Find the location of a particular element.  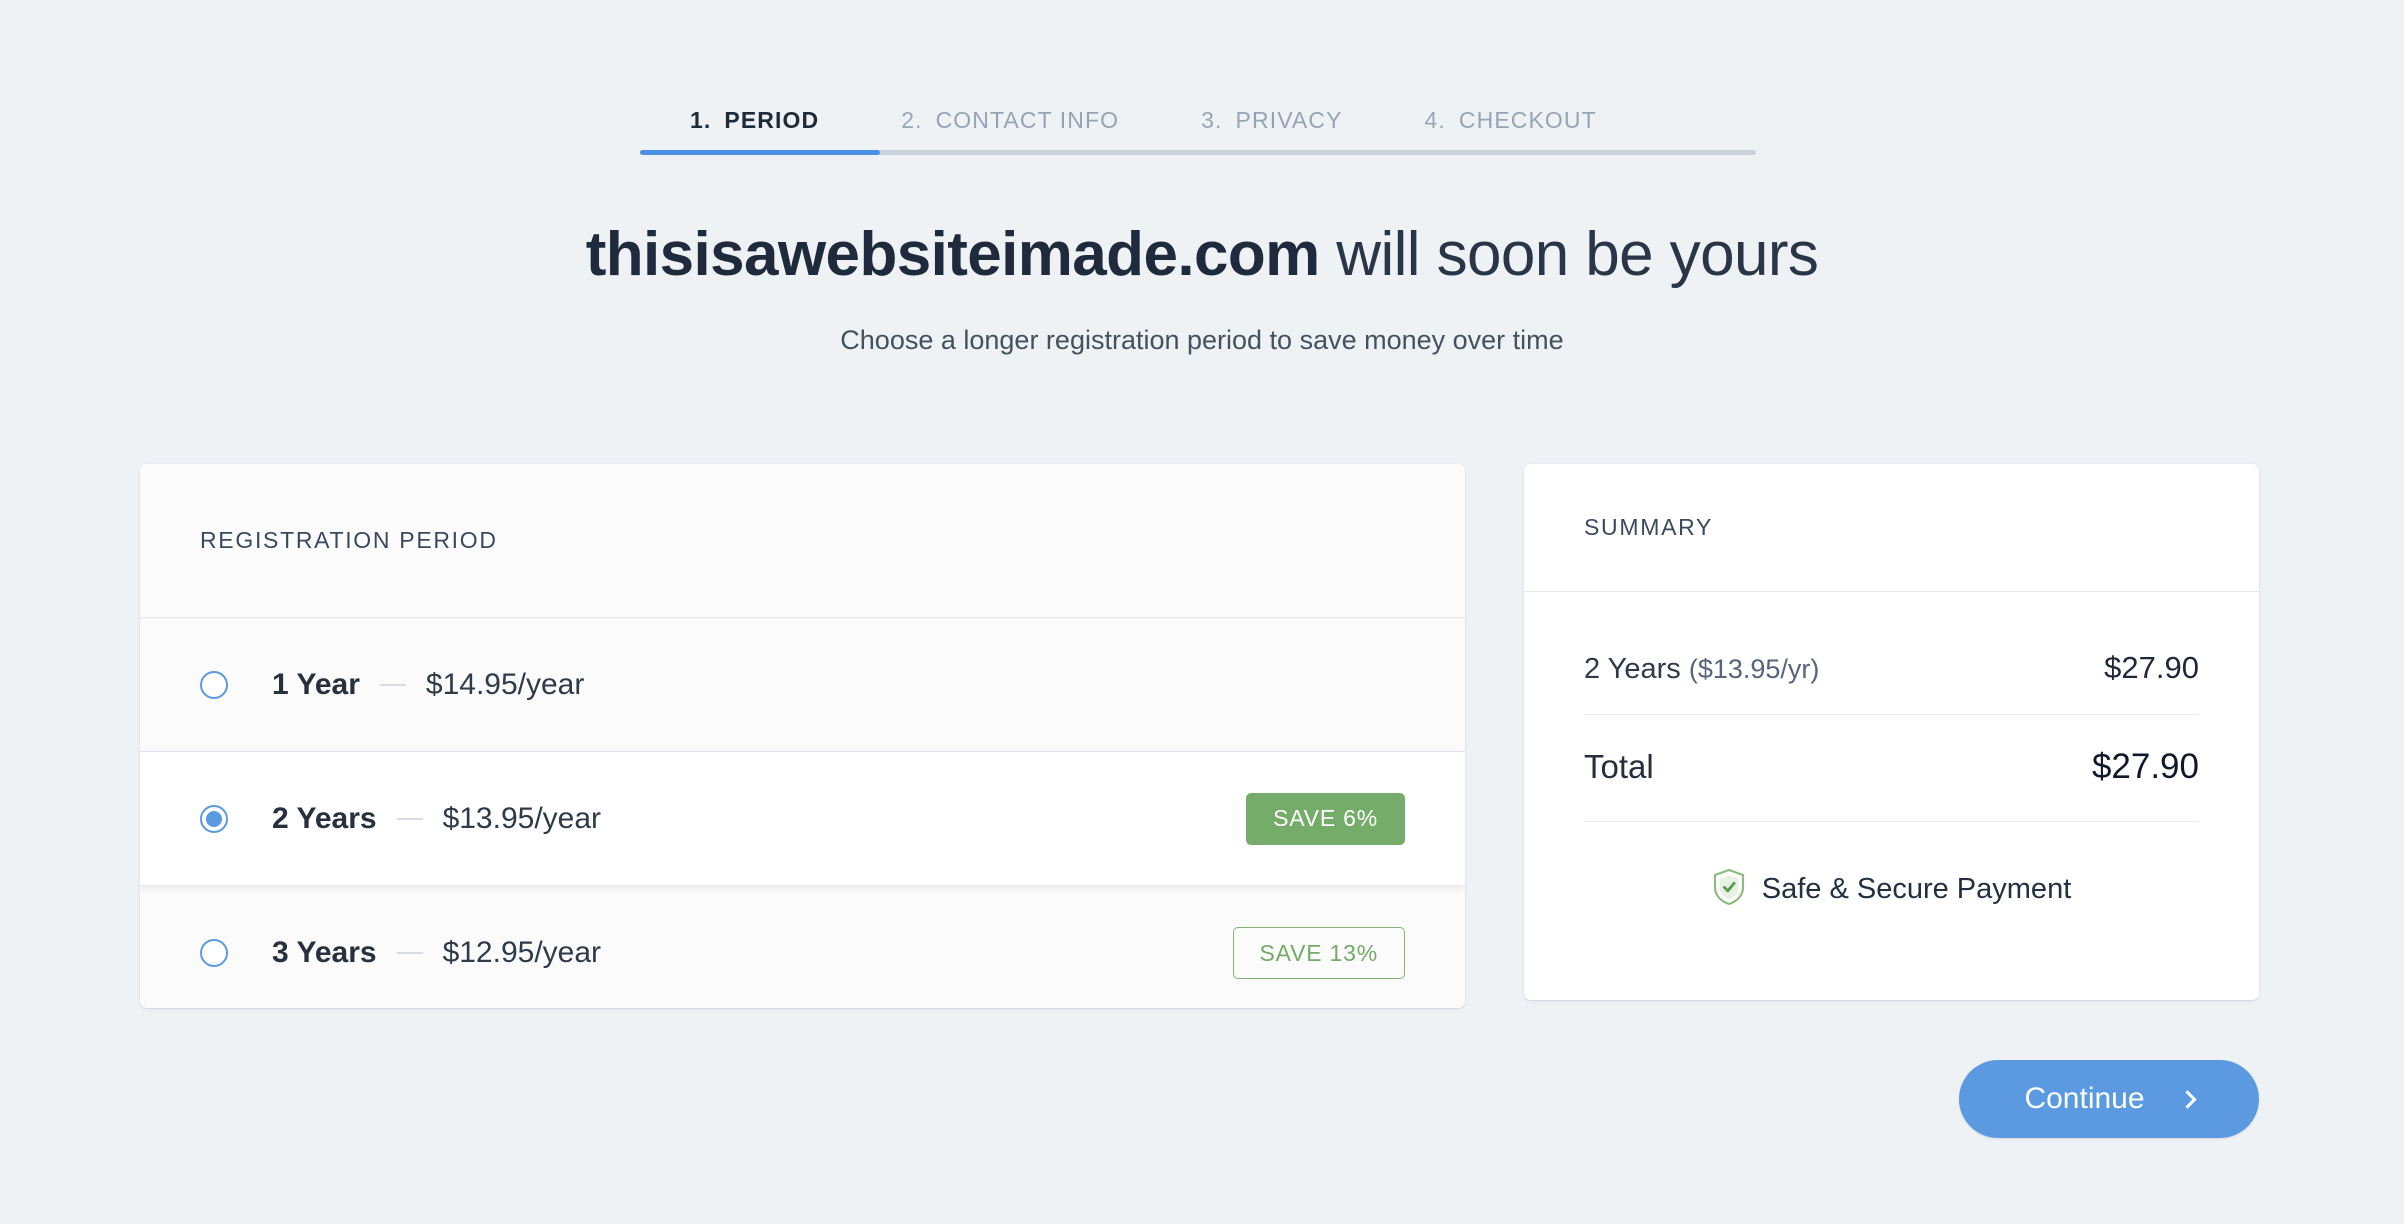

badge-slot: SAVE 13% is located at coordinates (1318, 953).